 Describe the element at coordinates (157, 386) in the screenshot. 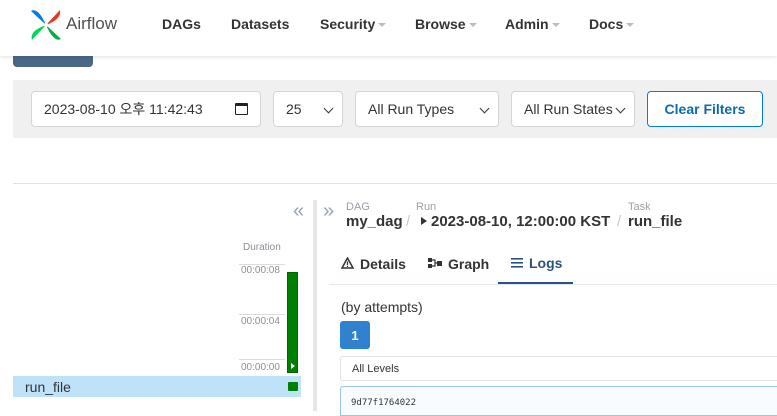

I see `task-row: run_file` at that location.